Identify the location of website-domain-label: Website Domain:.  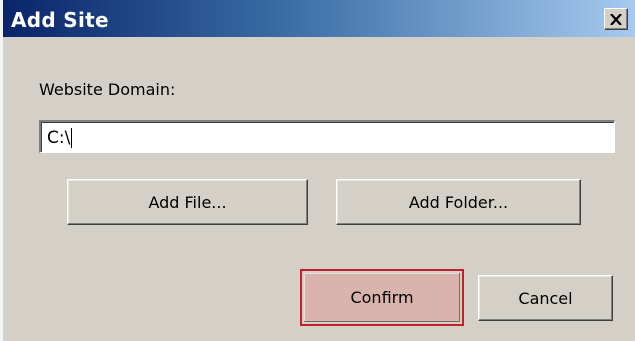
(107, 89).